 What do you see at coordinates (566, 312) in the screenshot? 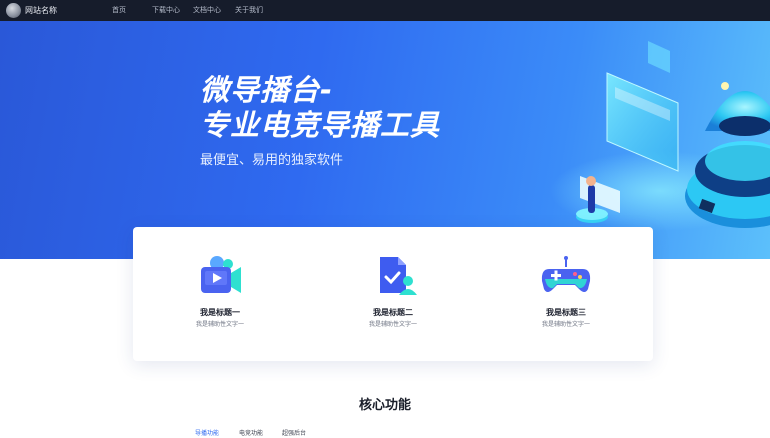
I see `feature-title-3: 我是标题三` at bounding box center [566, 312].